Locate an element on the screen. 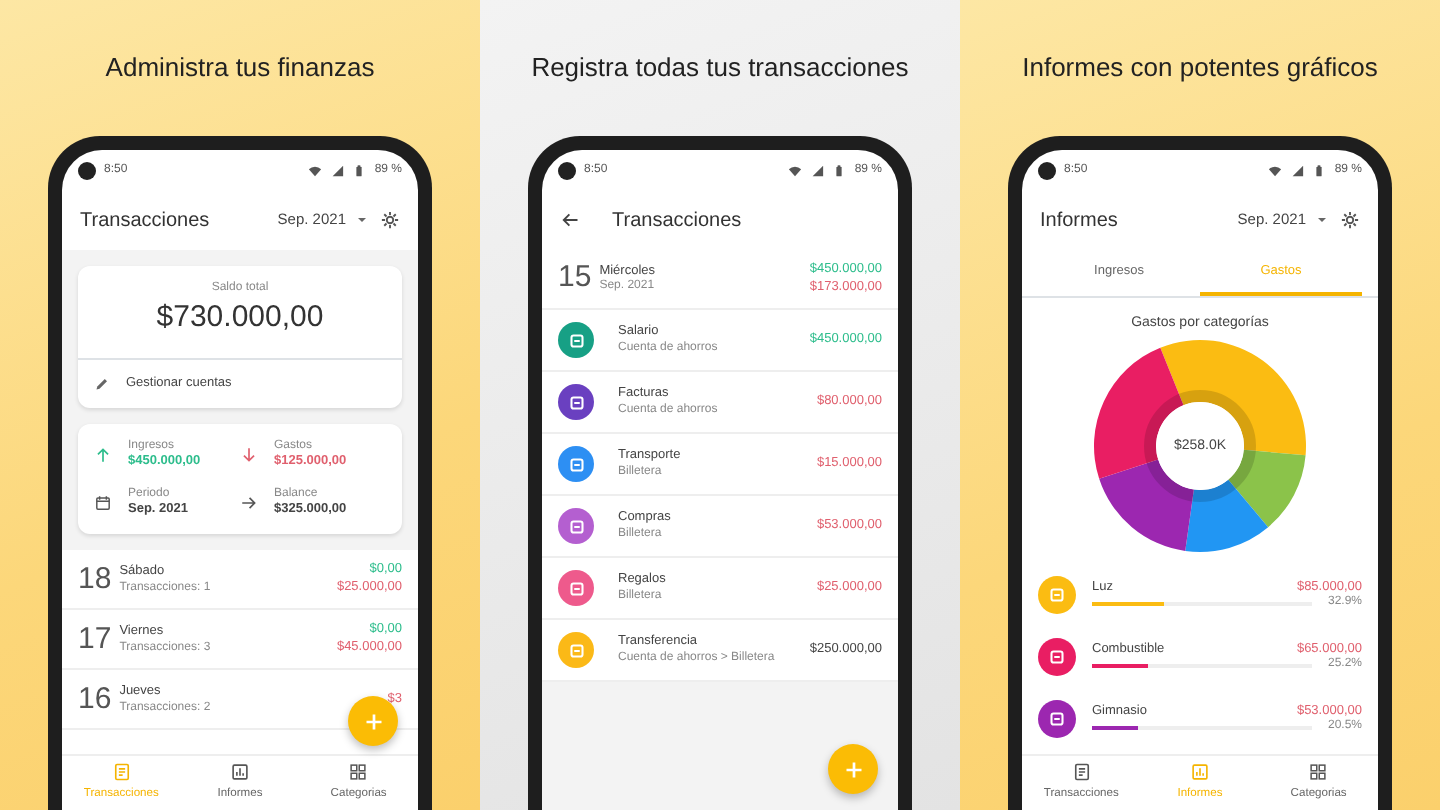  right-arrow-icon is located at coordinates (249, 503).